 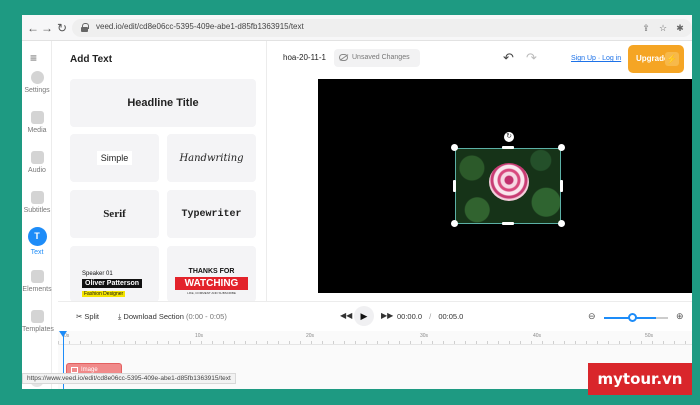 I want to click on thanks-main: WATCHING, so click(x=211, y=283).